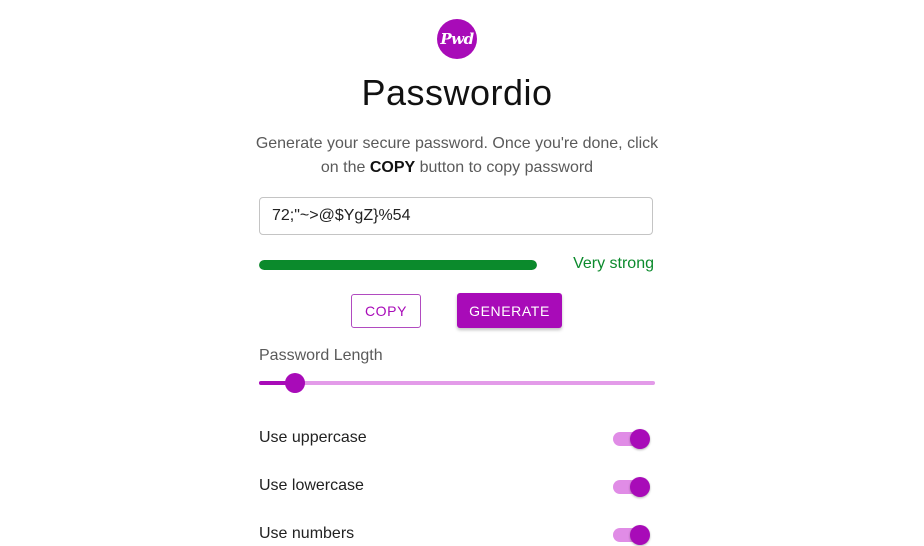  What do you see at coordinates (307, 533) in the screenshot?
I see `numbers-label: Use numbers` at bounding box center [307, 533].